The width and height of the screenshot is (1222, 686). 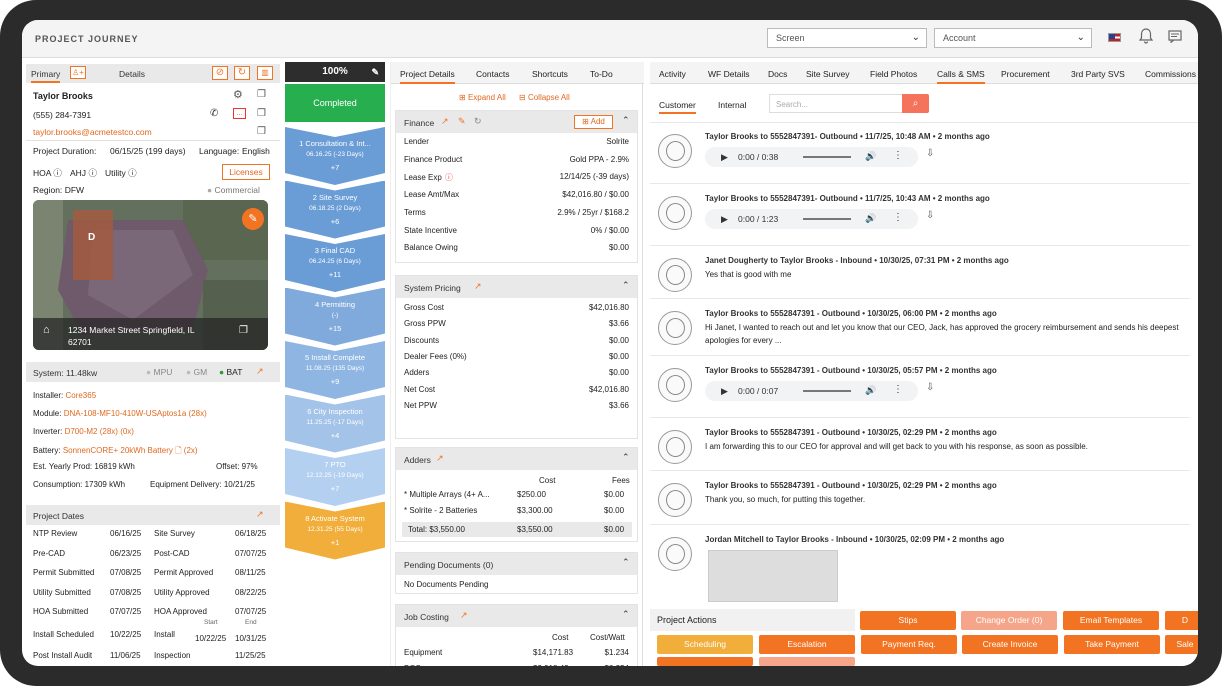 What do you see at coordinates (81, 431) in the screenshot?
I see `inverter-value: D700-M2` at bounding box center [81, 431].